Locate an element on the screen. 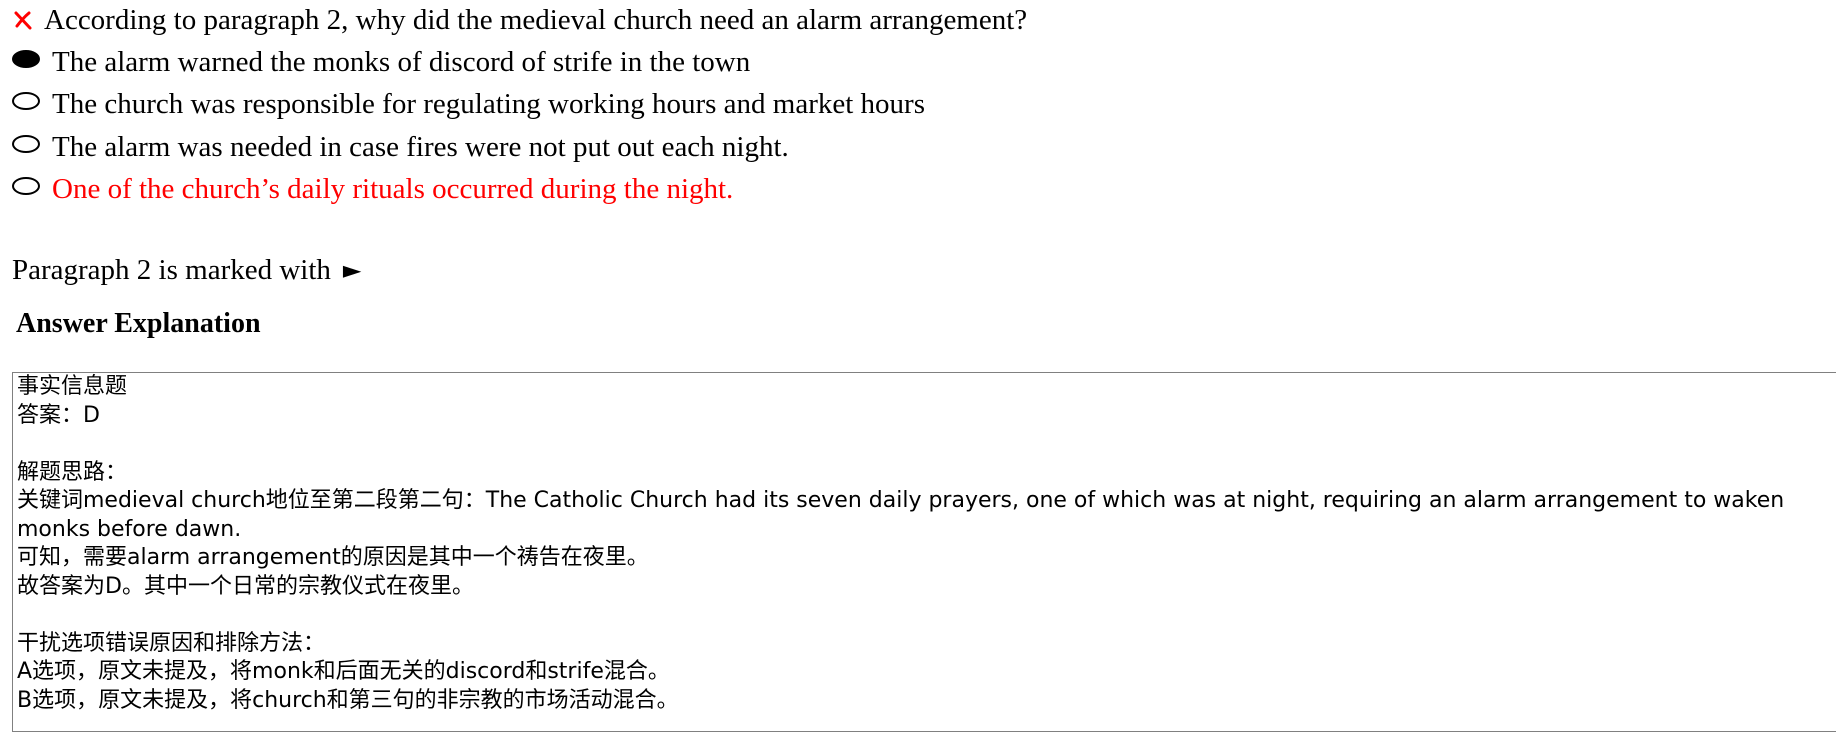  paragraph-note-text: Paragraph 2 is marked with is located at coordinates (171, 269).